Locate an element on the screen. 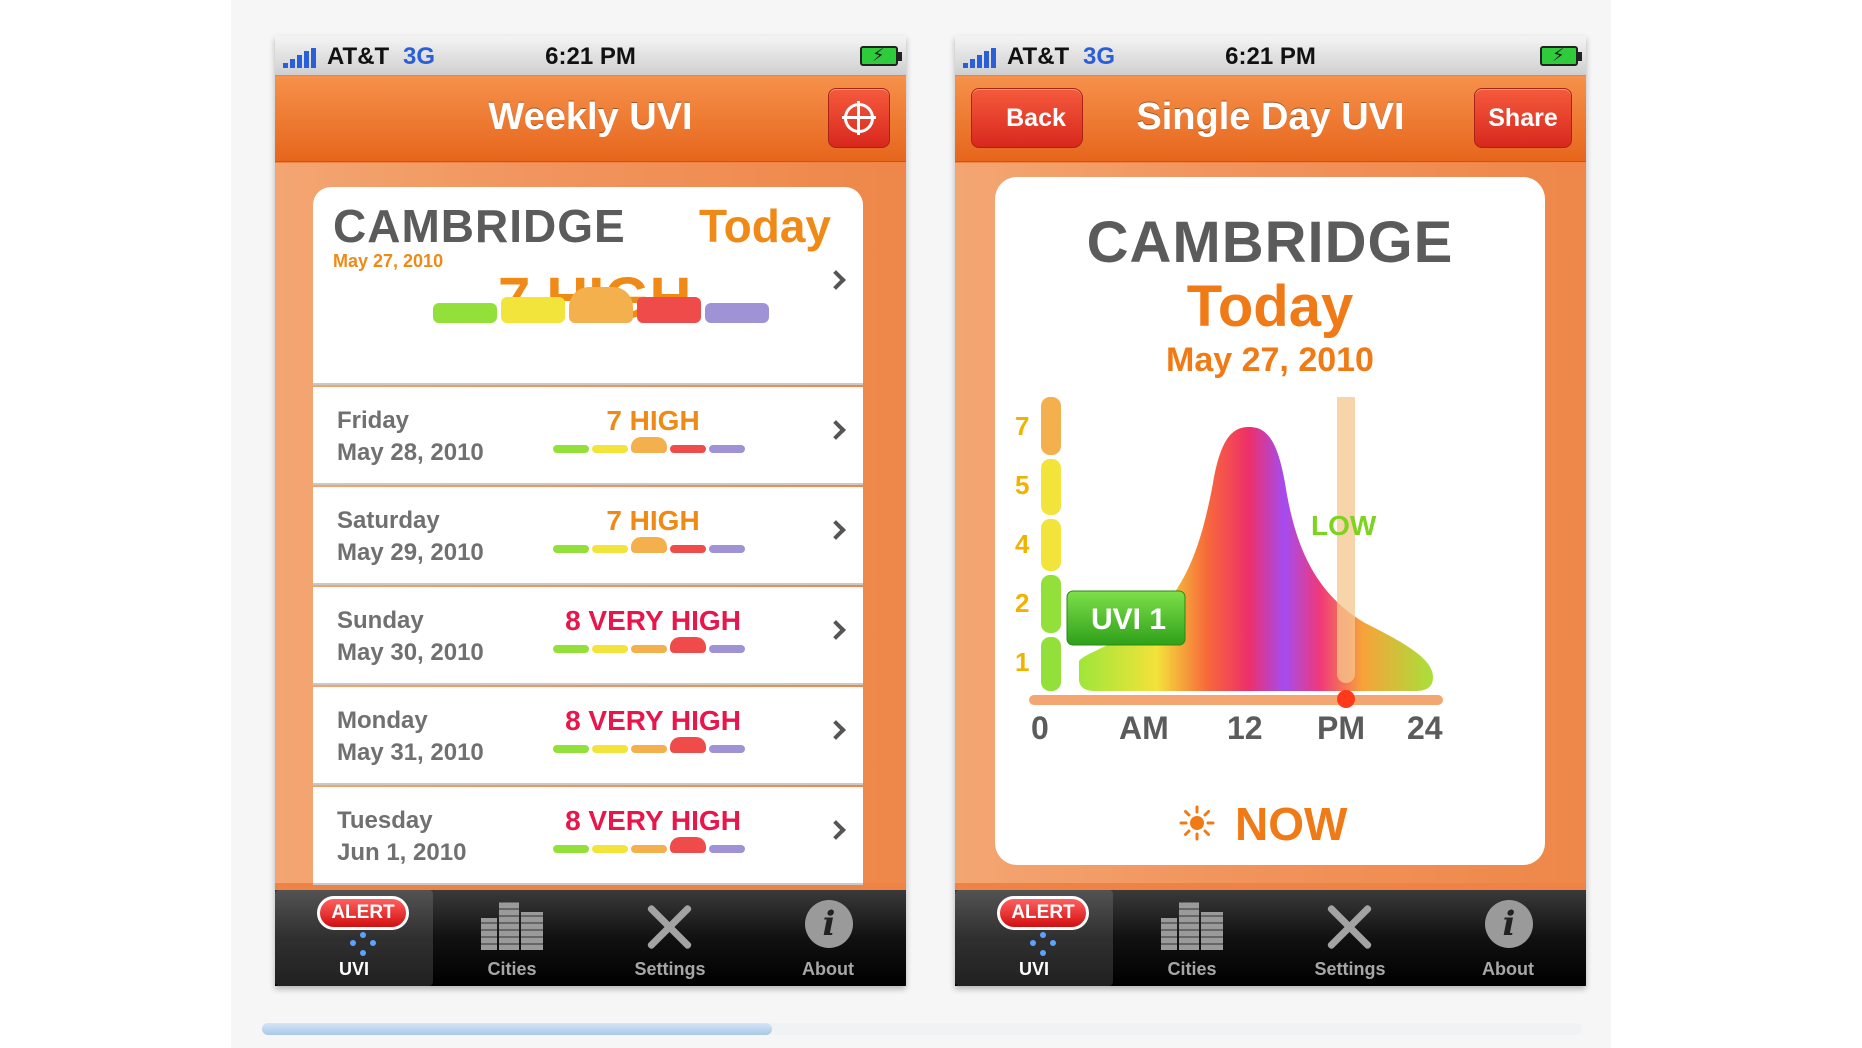 Image resolution: width=1862 pixels, height=1048 pixels. sun-icon is located at coordinates (363, 945).